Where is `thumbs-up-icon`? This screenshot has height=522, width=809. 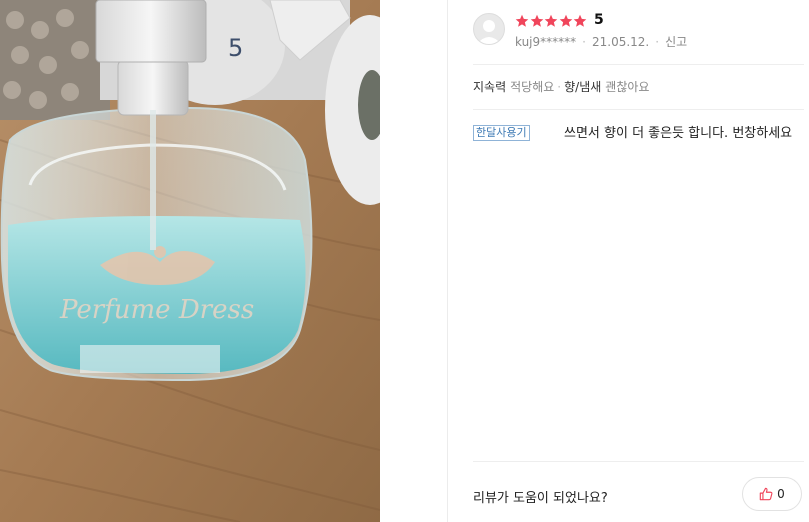
thumbs-up-icon is located at coordinates (766, 494).